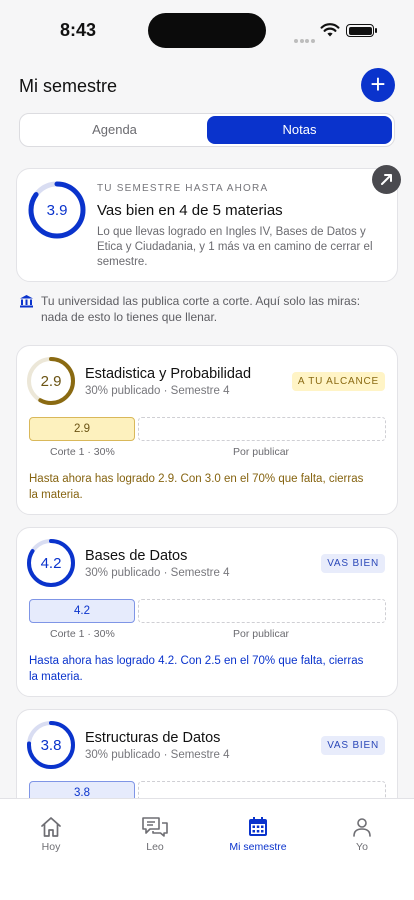 The width and height of the screenshot is (414, 900). Describe the element at coordinates (82, 611) in the screenshot. I see `corte-bar: 4.2` at that location.